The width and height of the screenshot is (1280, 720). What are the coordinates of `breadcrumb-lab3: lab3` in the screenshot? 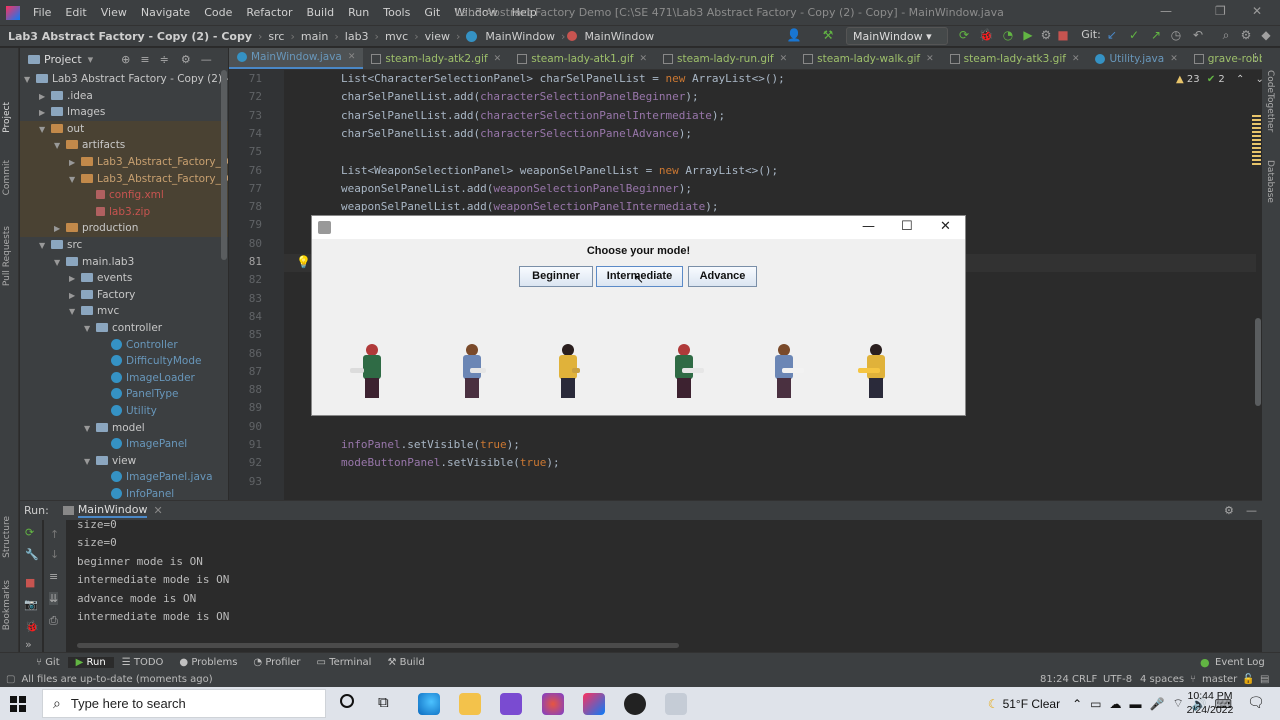 It's located at (357, 36).